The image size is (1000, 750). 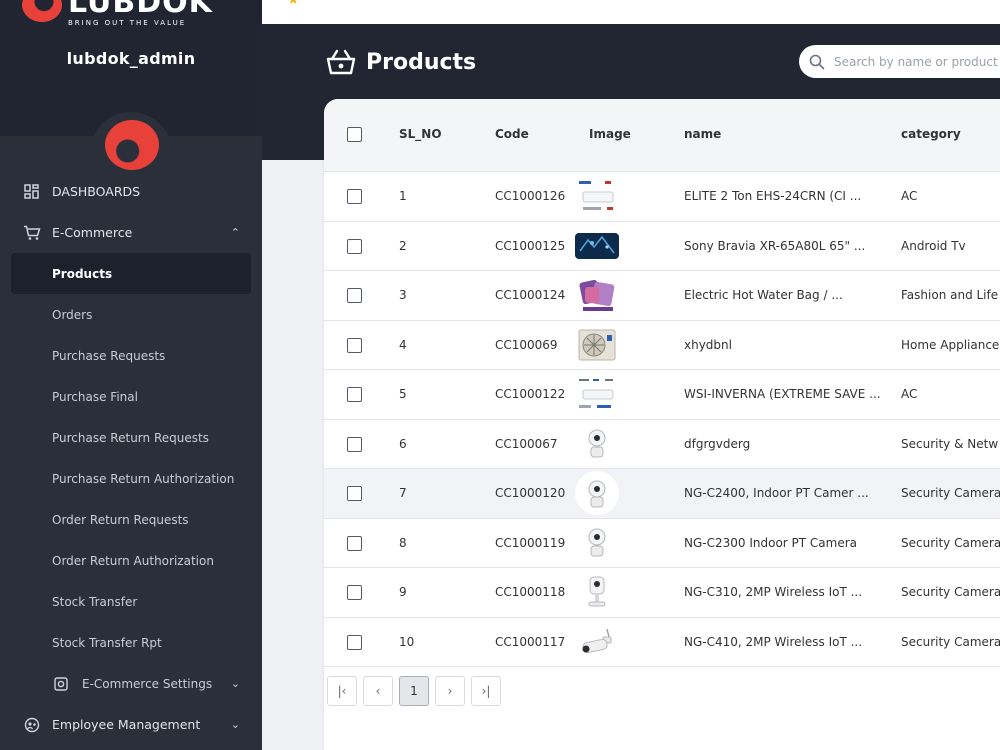 I want to click on column-header-sl-no: SL_NO, so click(x=420, y=134).